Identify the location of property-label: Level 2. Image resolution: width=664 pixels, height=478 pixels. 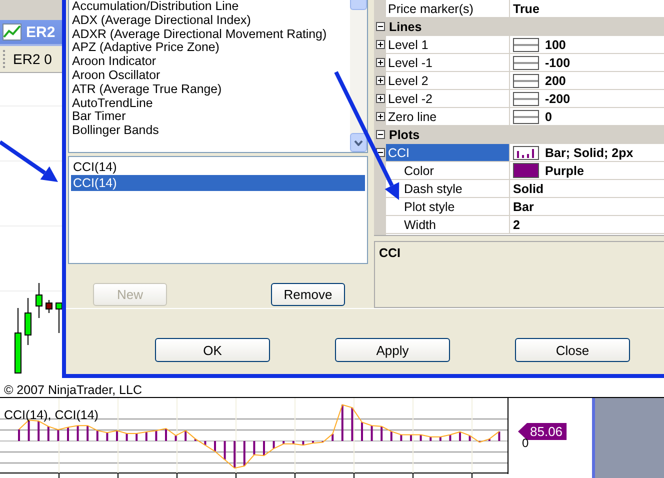
(448, 80).